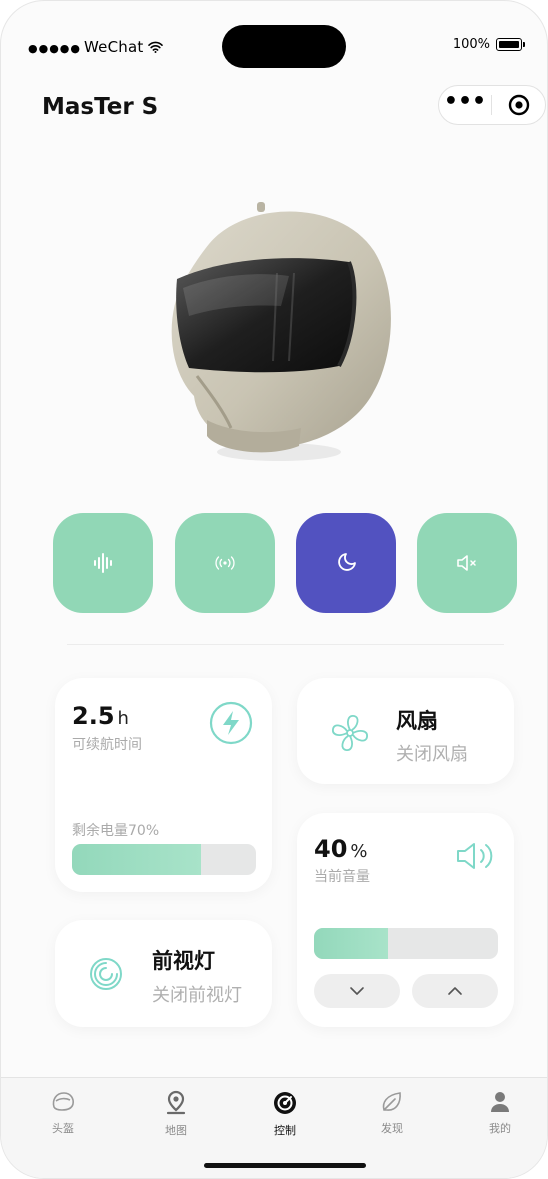 This screenshot has width=548, height=1179. I want to click on helmet-image, so click(281, 331).